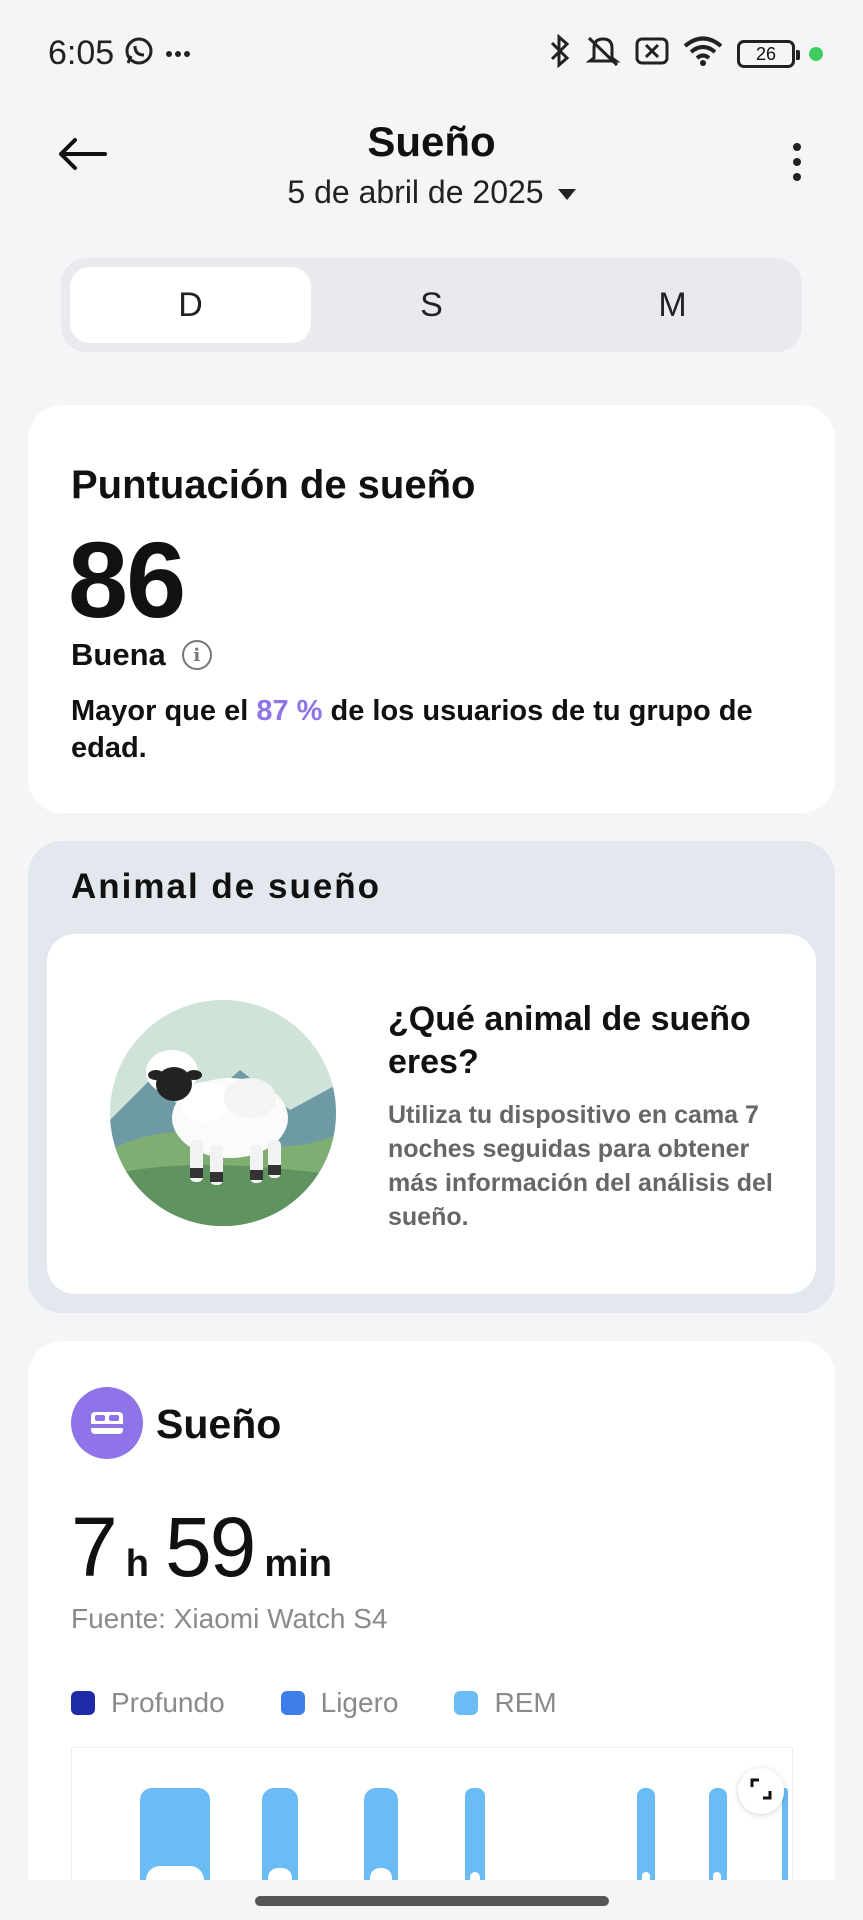 The image size is (863, 1920). Describe the element at coordinates (210, 1547) in the screenshot. I see `duration-minutes: 59` at that location.